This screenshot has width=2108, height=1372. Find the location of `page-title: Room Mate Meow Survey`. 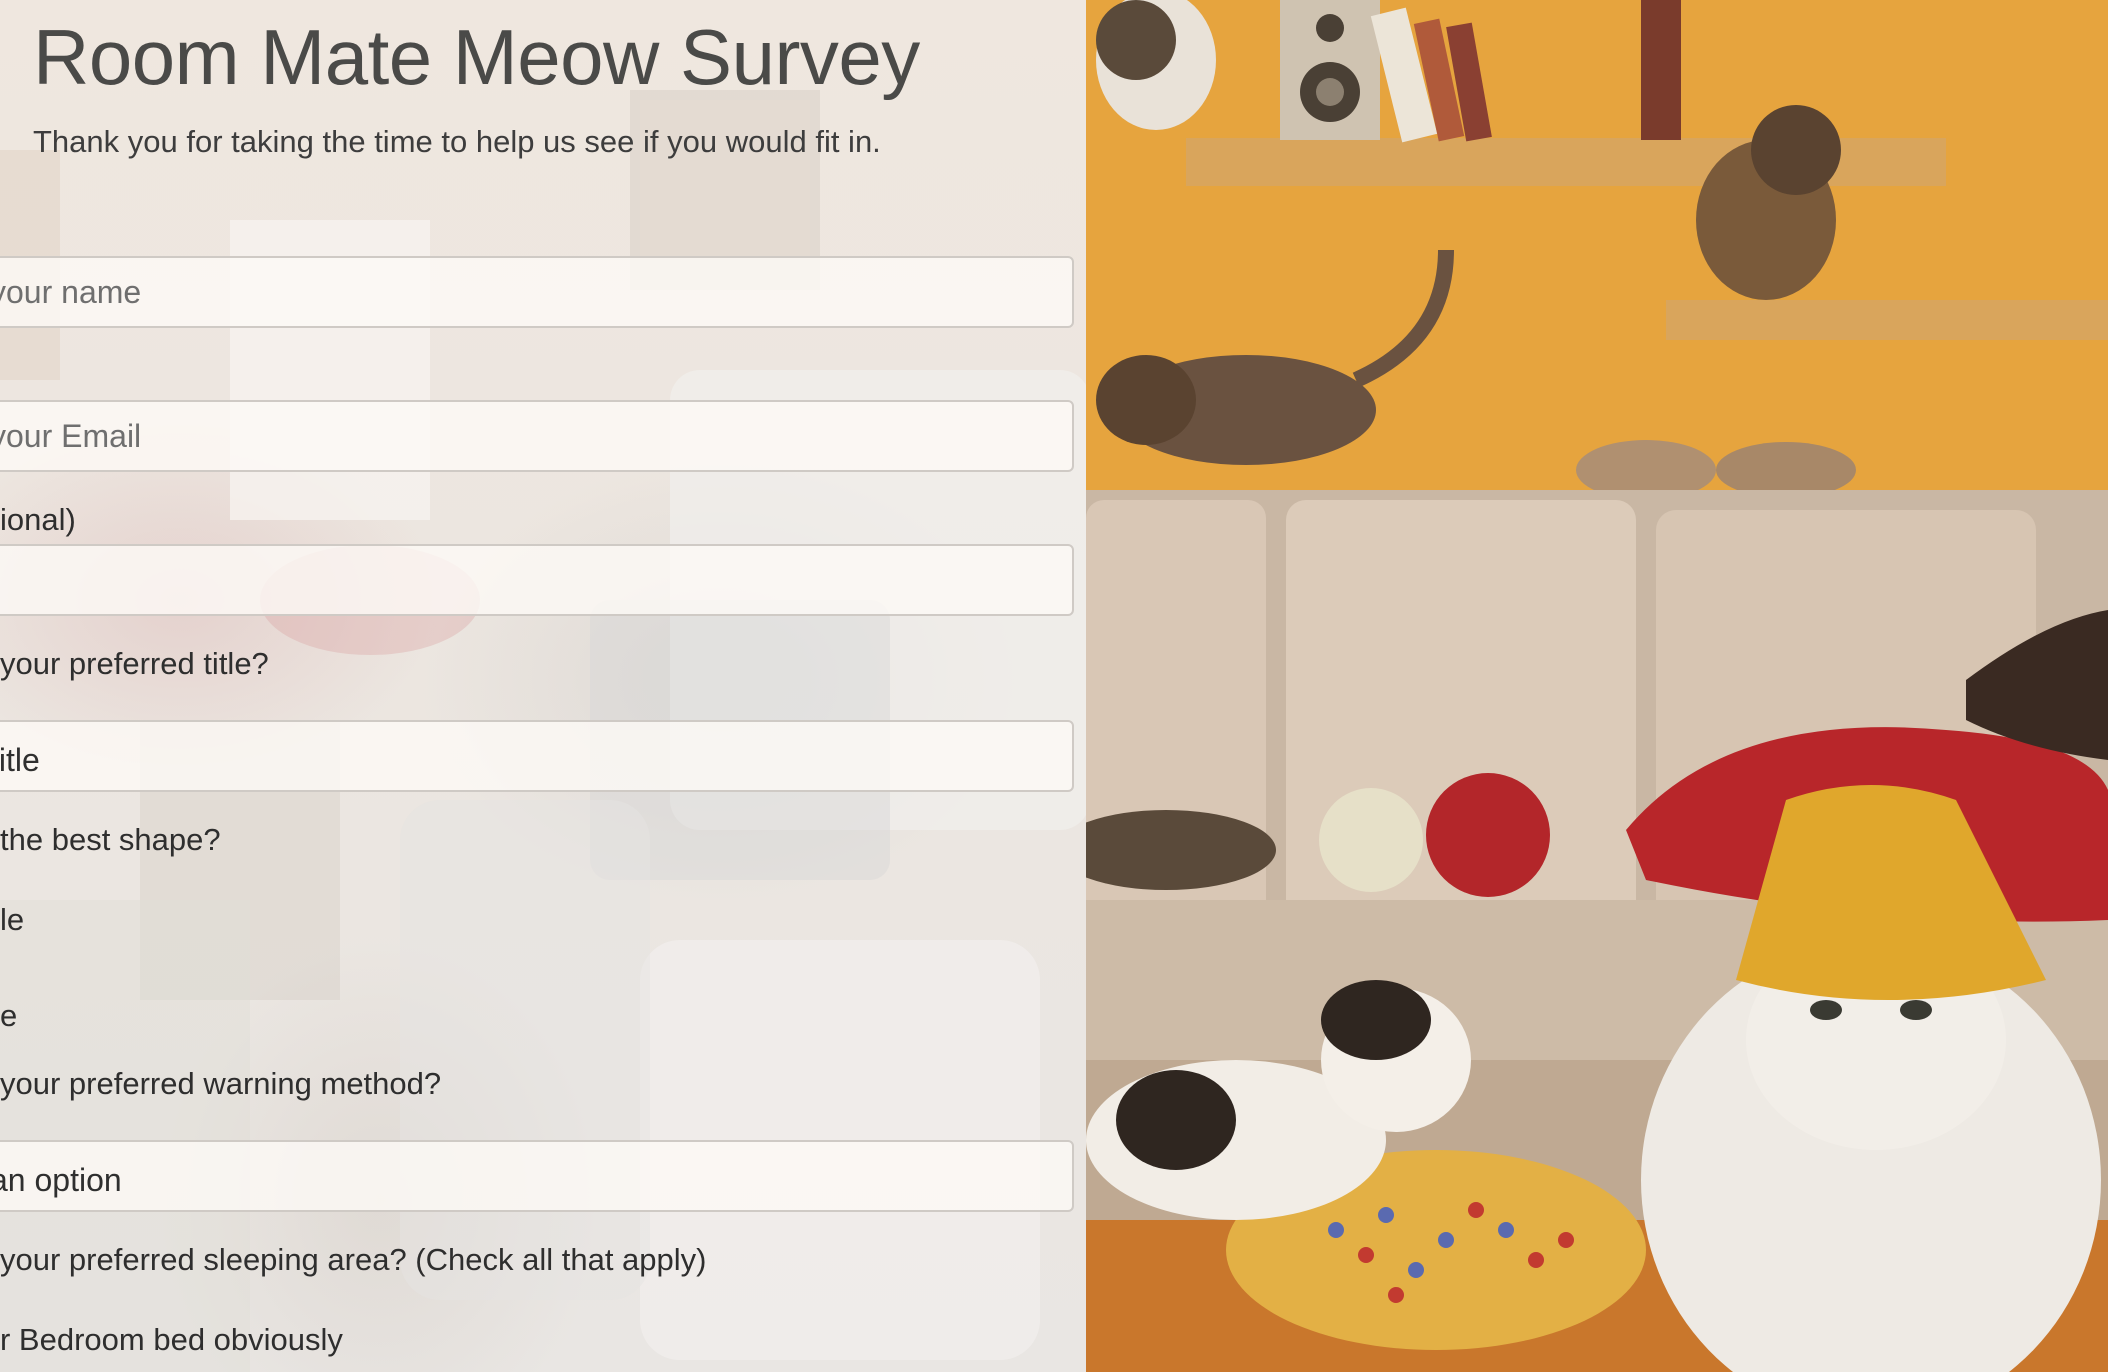

page-title: Room Mate Meow Survey is located at coordinates (476, 57).